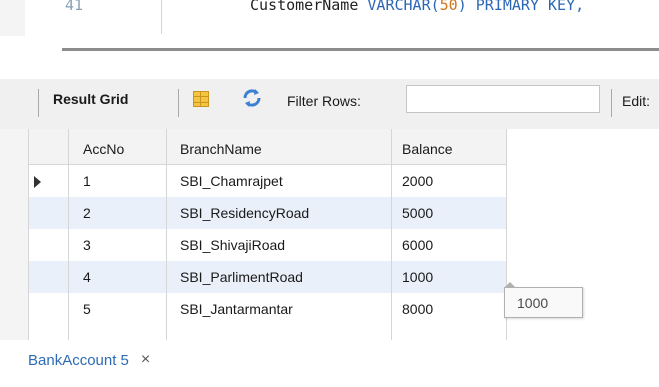  I want to click on editor-horizontal-scrollbar, so click(360, 49).